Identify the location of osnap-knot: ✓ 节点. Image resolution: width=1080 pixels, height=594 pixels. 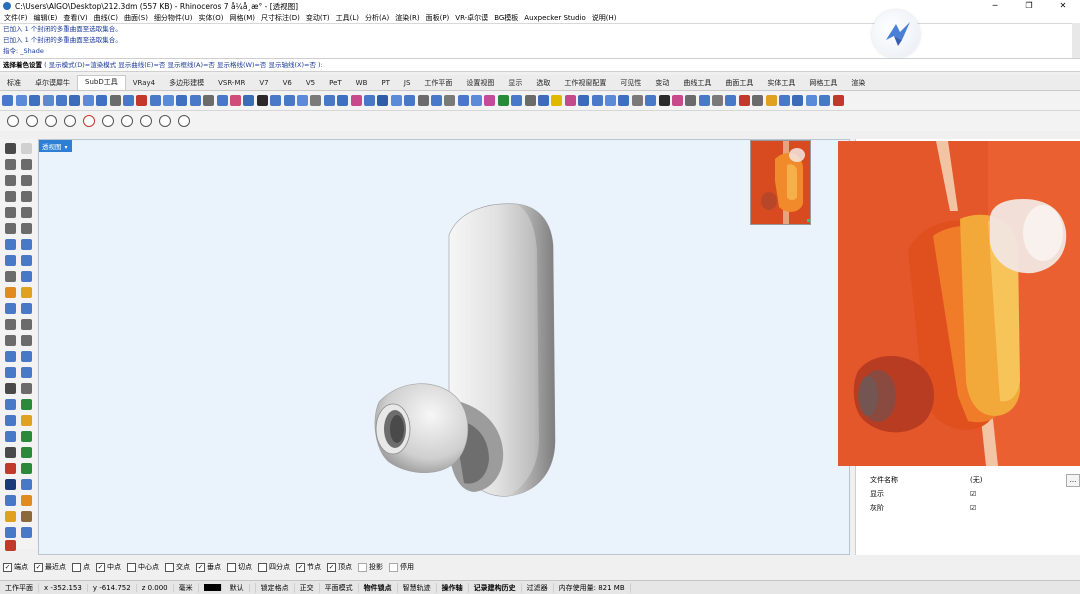
(308, 567).